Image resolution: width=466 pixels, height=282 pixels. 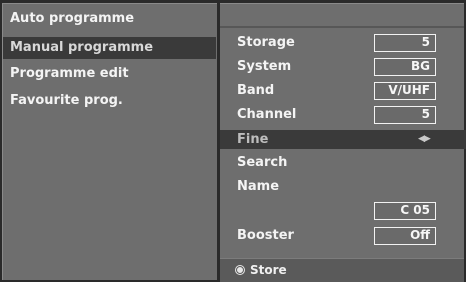 I want to click on system-value: BG, so click(x=405, y=67).